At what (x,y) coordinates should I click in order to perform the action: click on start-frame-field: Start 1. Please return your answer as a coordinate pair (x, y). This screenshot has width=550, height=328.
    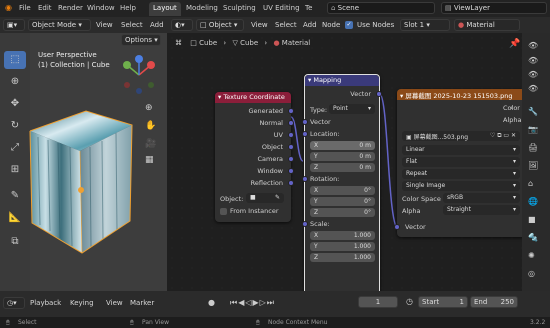
    Looking at the image, I should click on (443, 302).